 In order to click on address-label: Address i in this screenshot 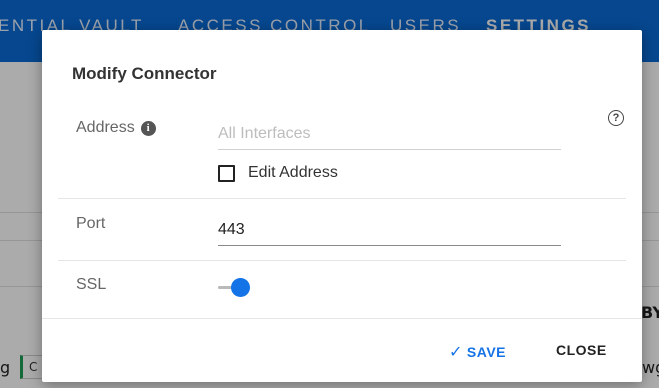, I will do `click(116, 128)`.